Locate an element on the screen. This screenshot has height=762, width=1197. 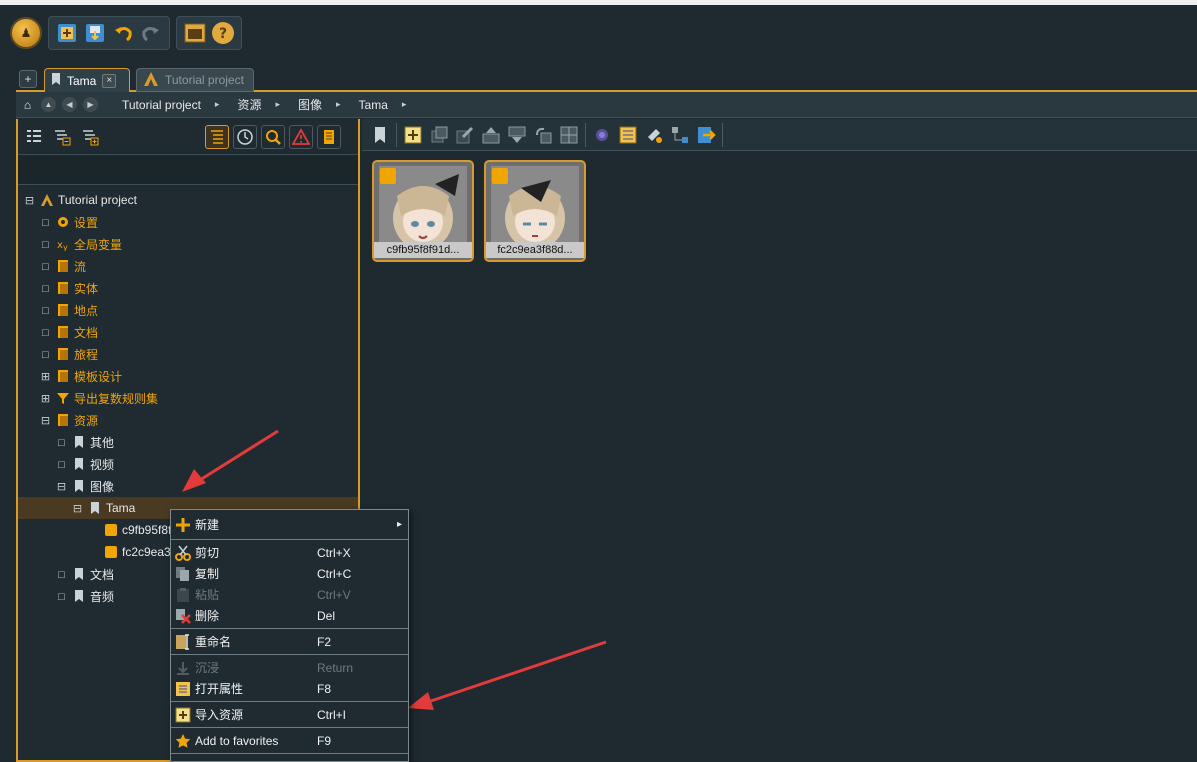
export-icon is located at coordinates (706, 135).